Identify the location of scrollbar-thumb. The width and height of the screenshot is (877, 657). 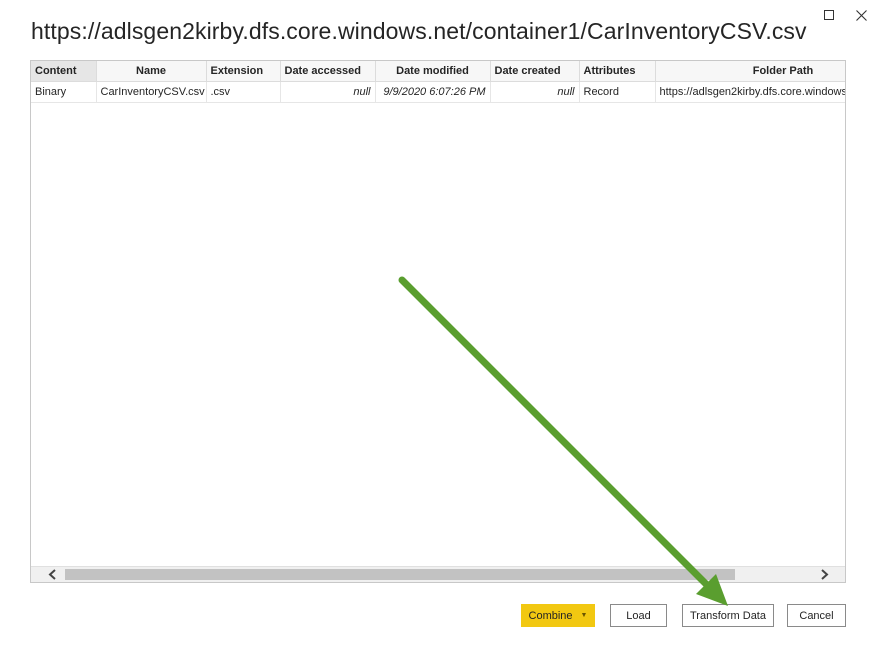
(400, 574).